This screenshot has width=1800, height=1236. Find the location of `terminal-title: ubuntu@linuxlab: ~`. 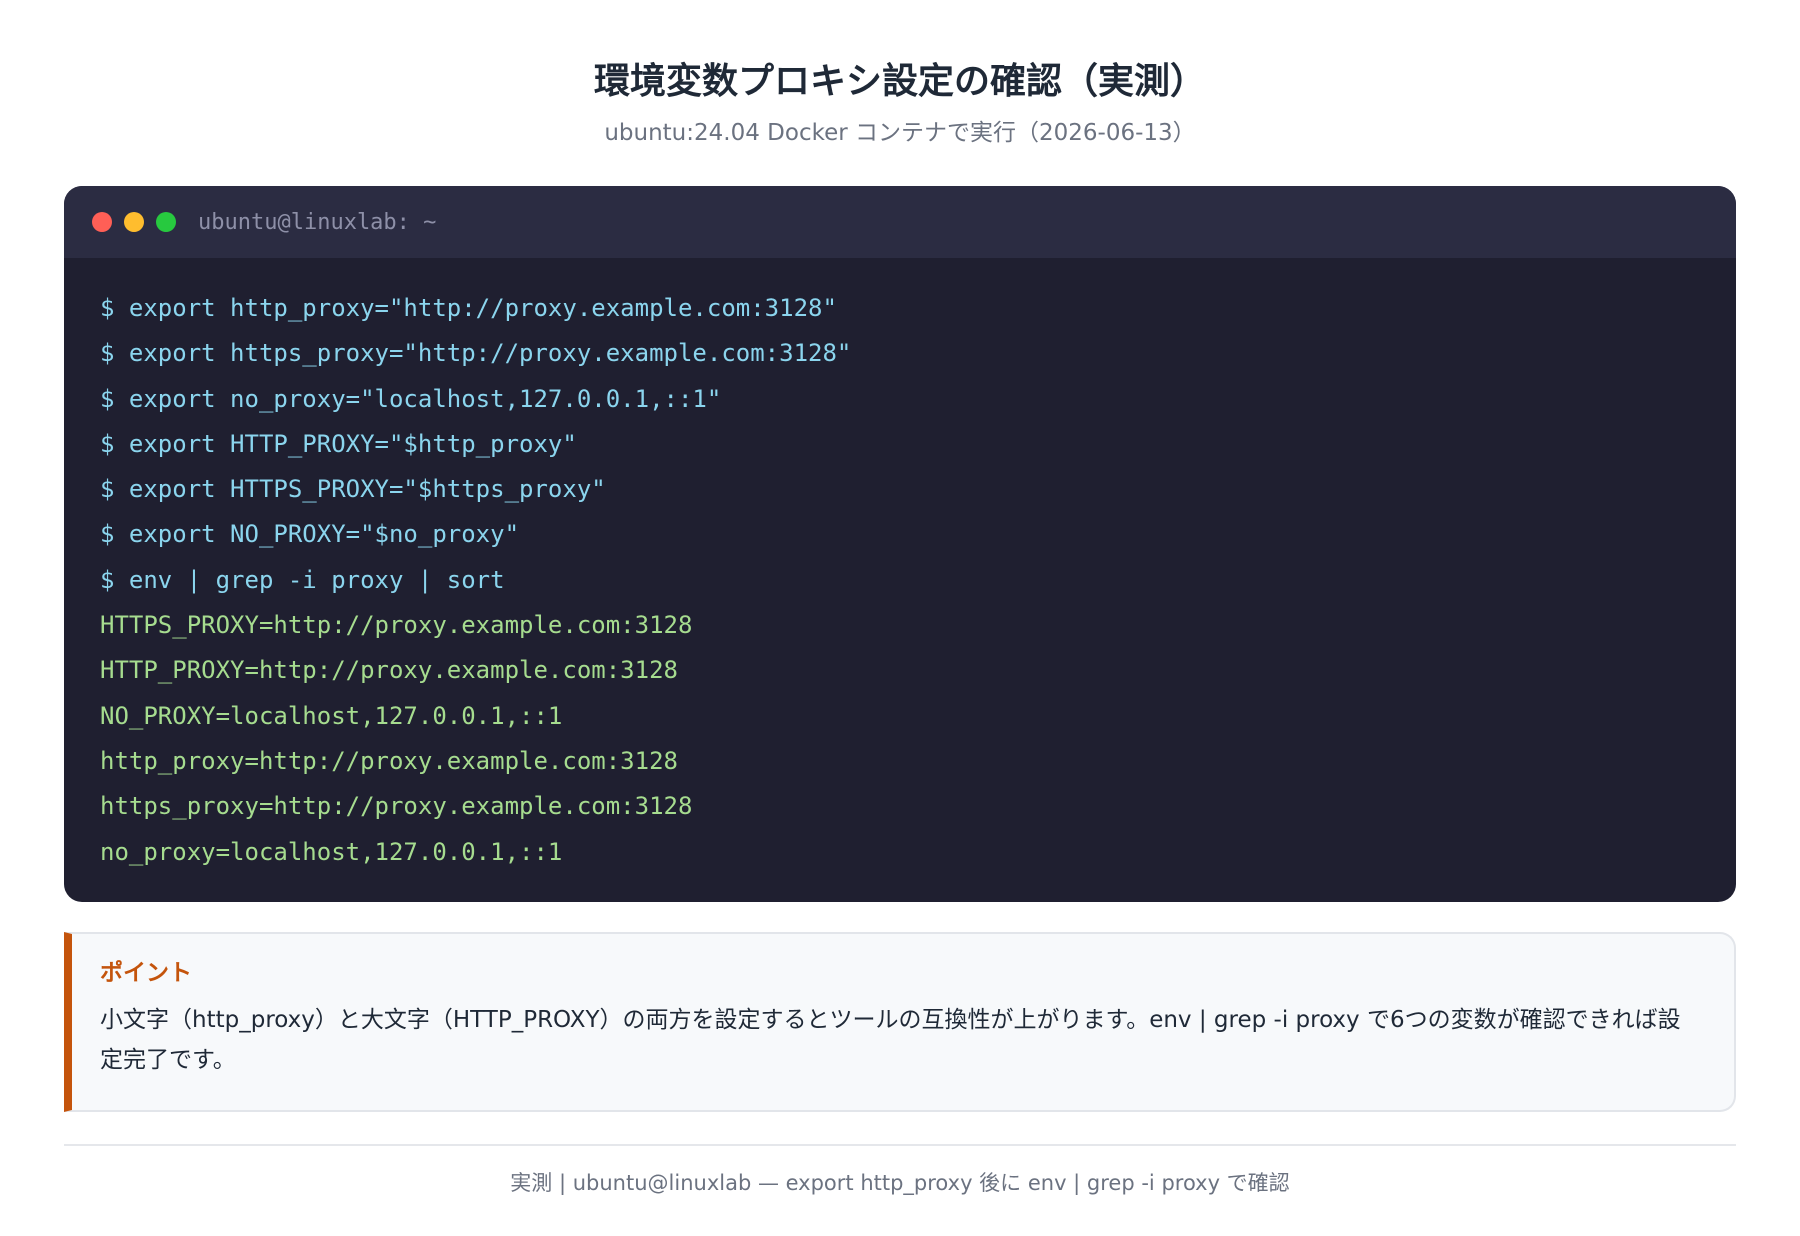

terminal-title: ubuntu@linuxlab: ~ is located at coordinates (317, 222).